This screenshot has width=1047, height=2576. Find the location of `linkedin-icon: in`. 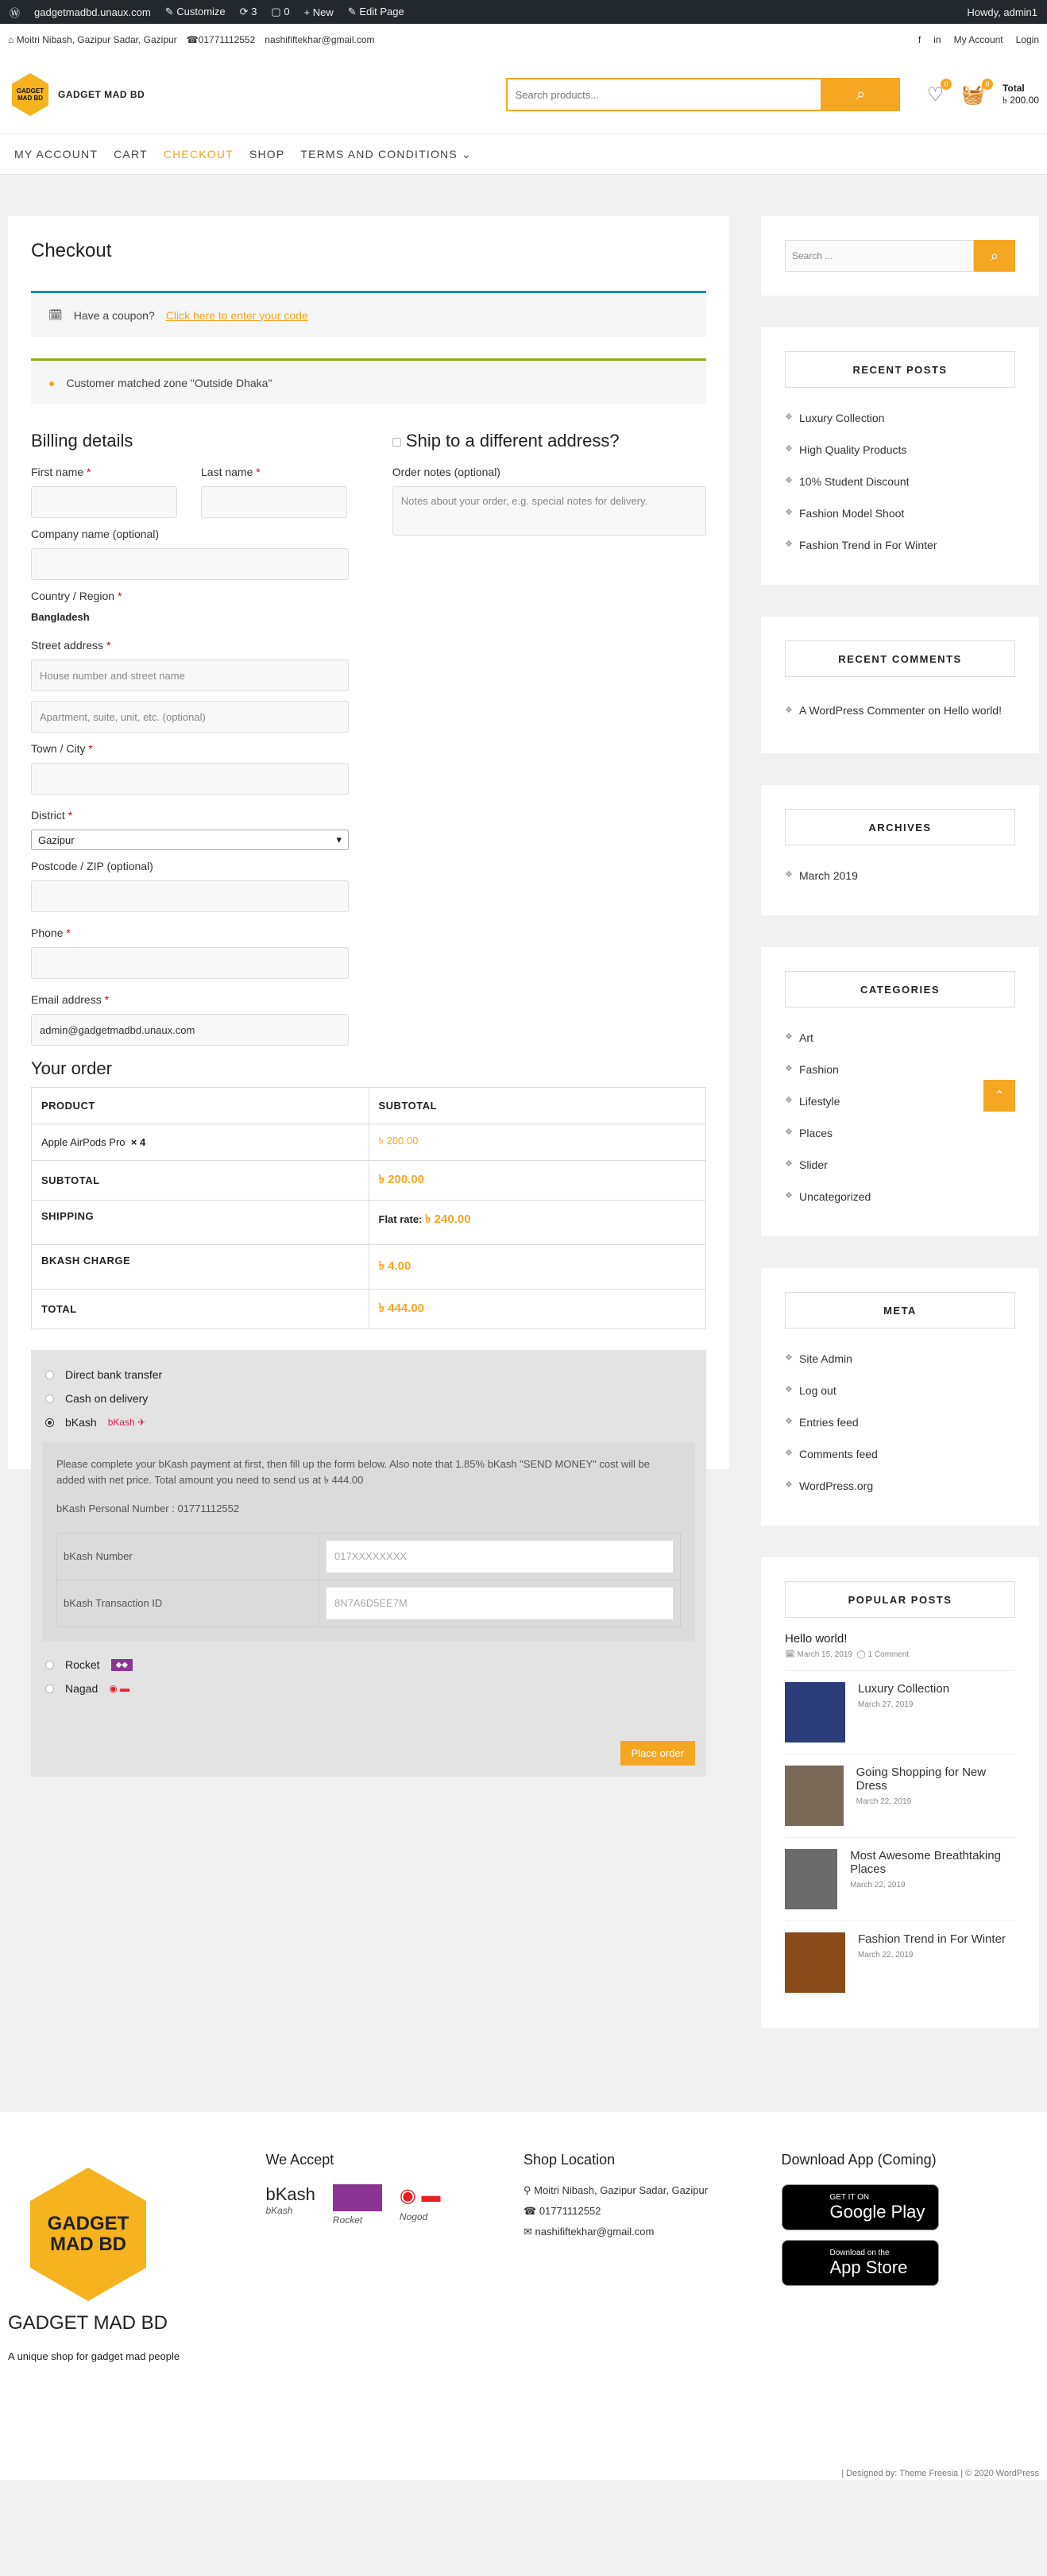

linkedin-icon: in is located at coordinates (937, 40).